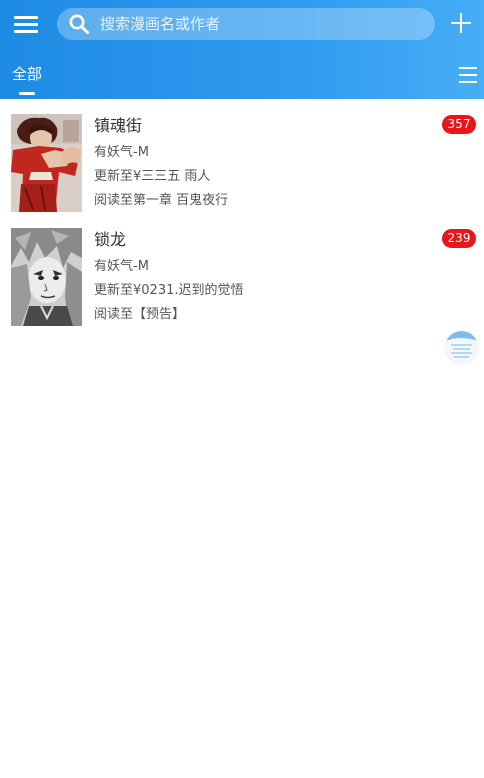 This screenshot has width=484, height=778. Describe the element at coordinates (79, 24) in the screenshot. I see `search-icon` at that location.